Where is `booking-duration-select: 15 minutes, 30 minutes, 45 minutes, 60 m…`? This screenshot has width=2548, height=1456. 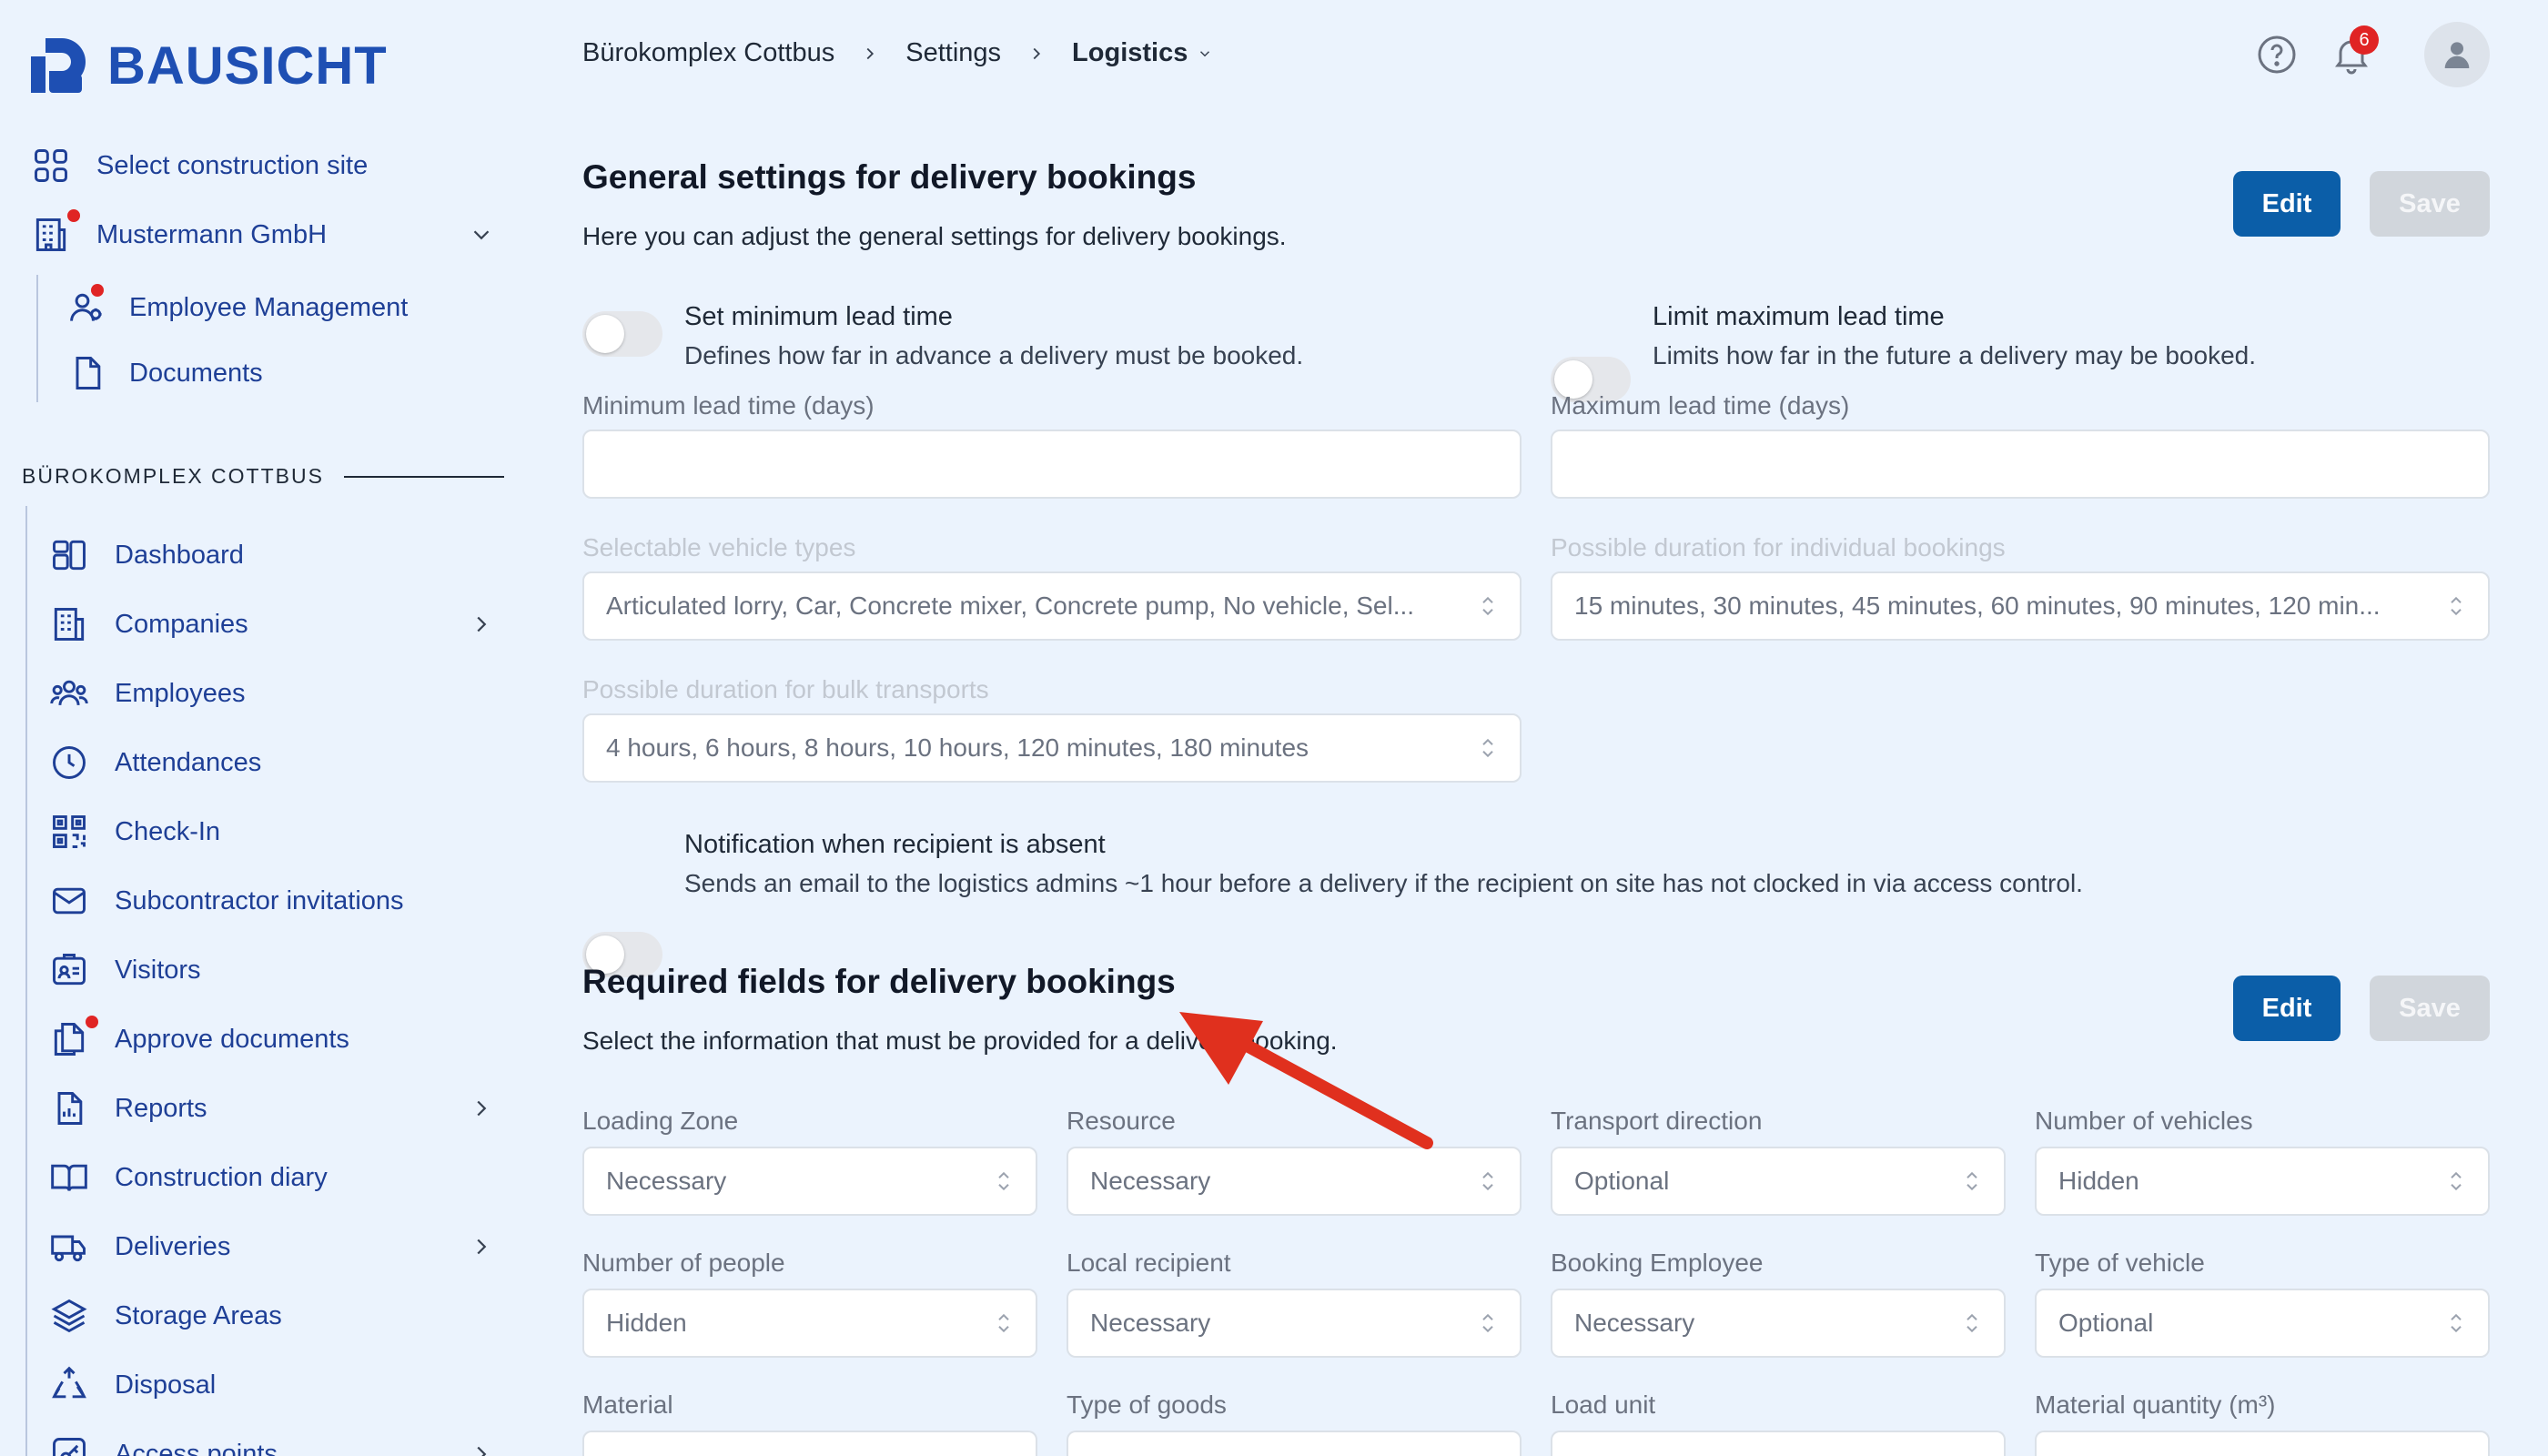
booking-duration-select: 15 minutes, 30 minutes, 45 minutes, 60 m… is located at coordinates (2021, 606).